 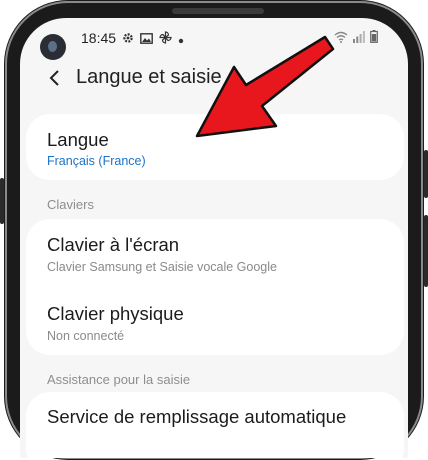 I want to click on dot-icon, so click(x=181, y=40).